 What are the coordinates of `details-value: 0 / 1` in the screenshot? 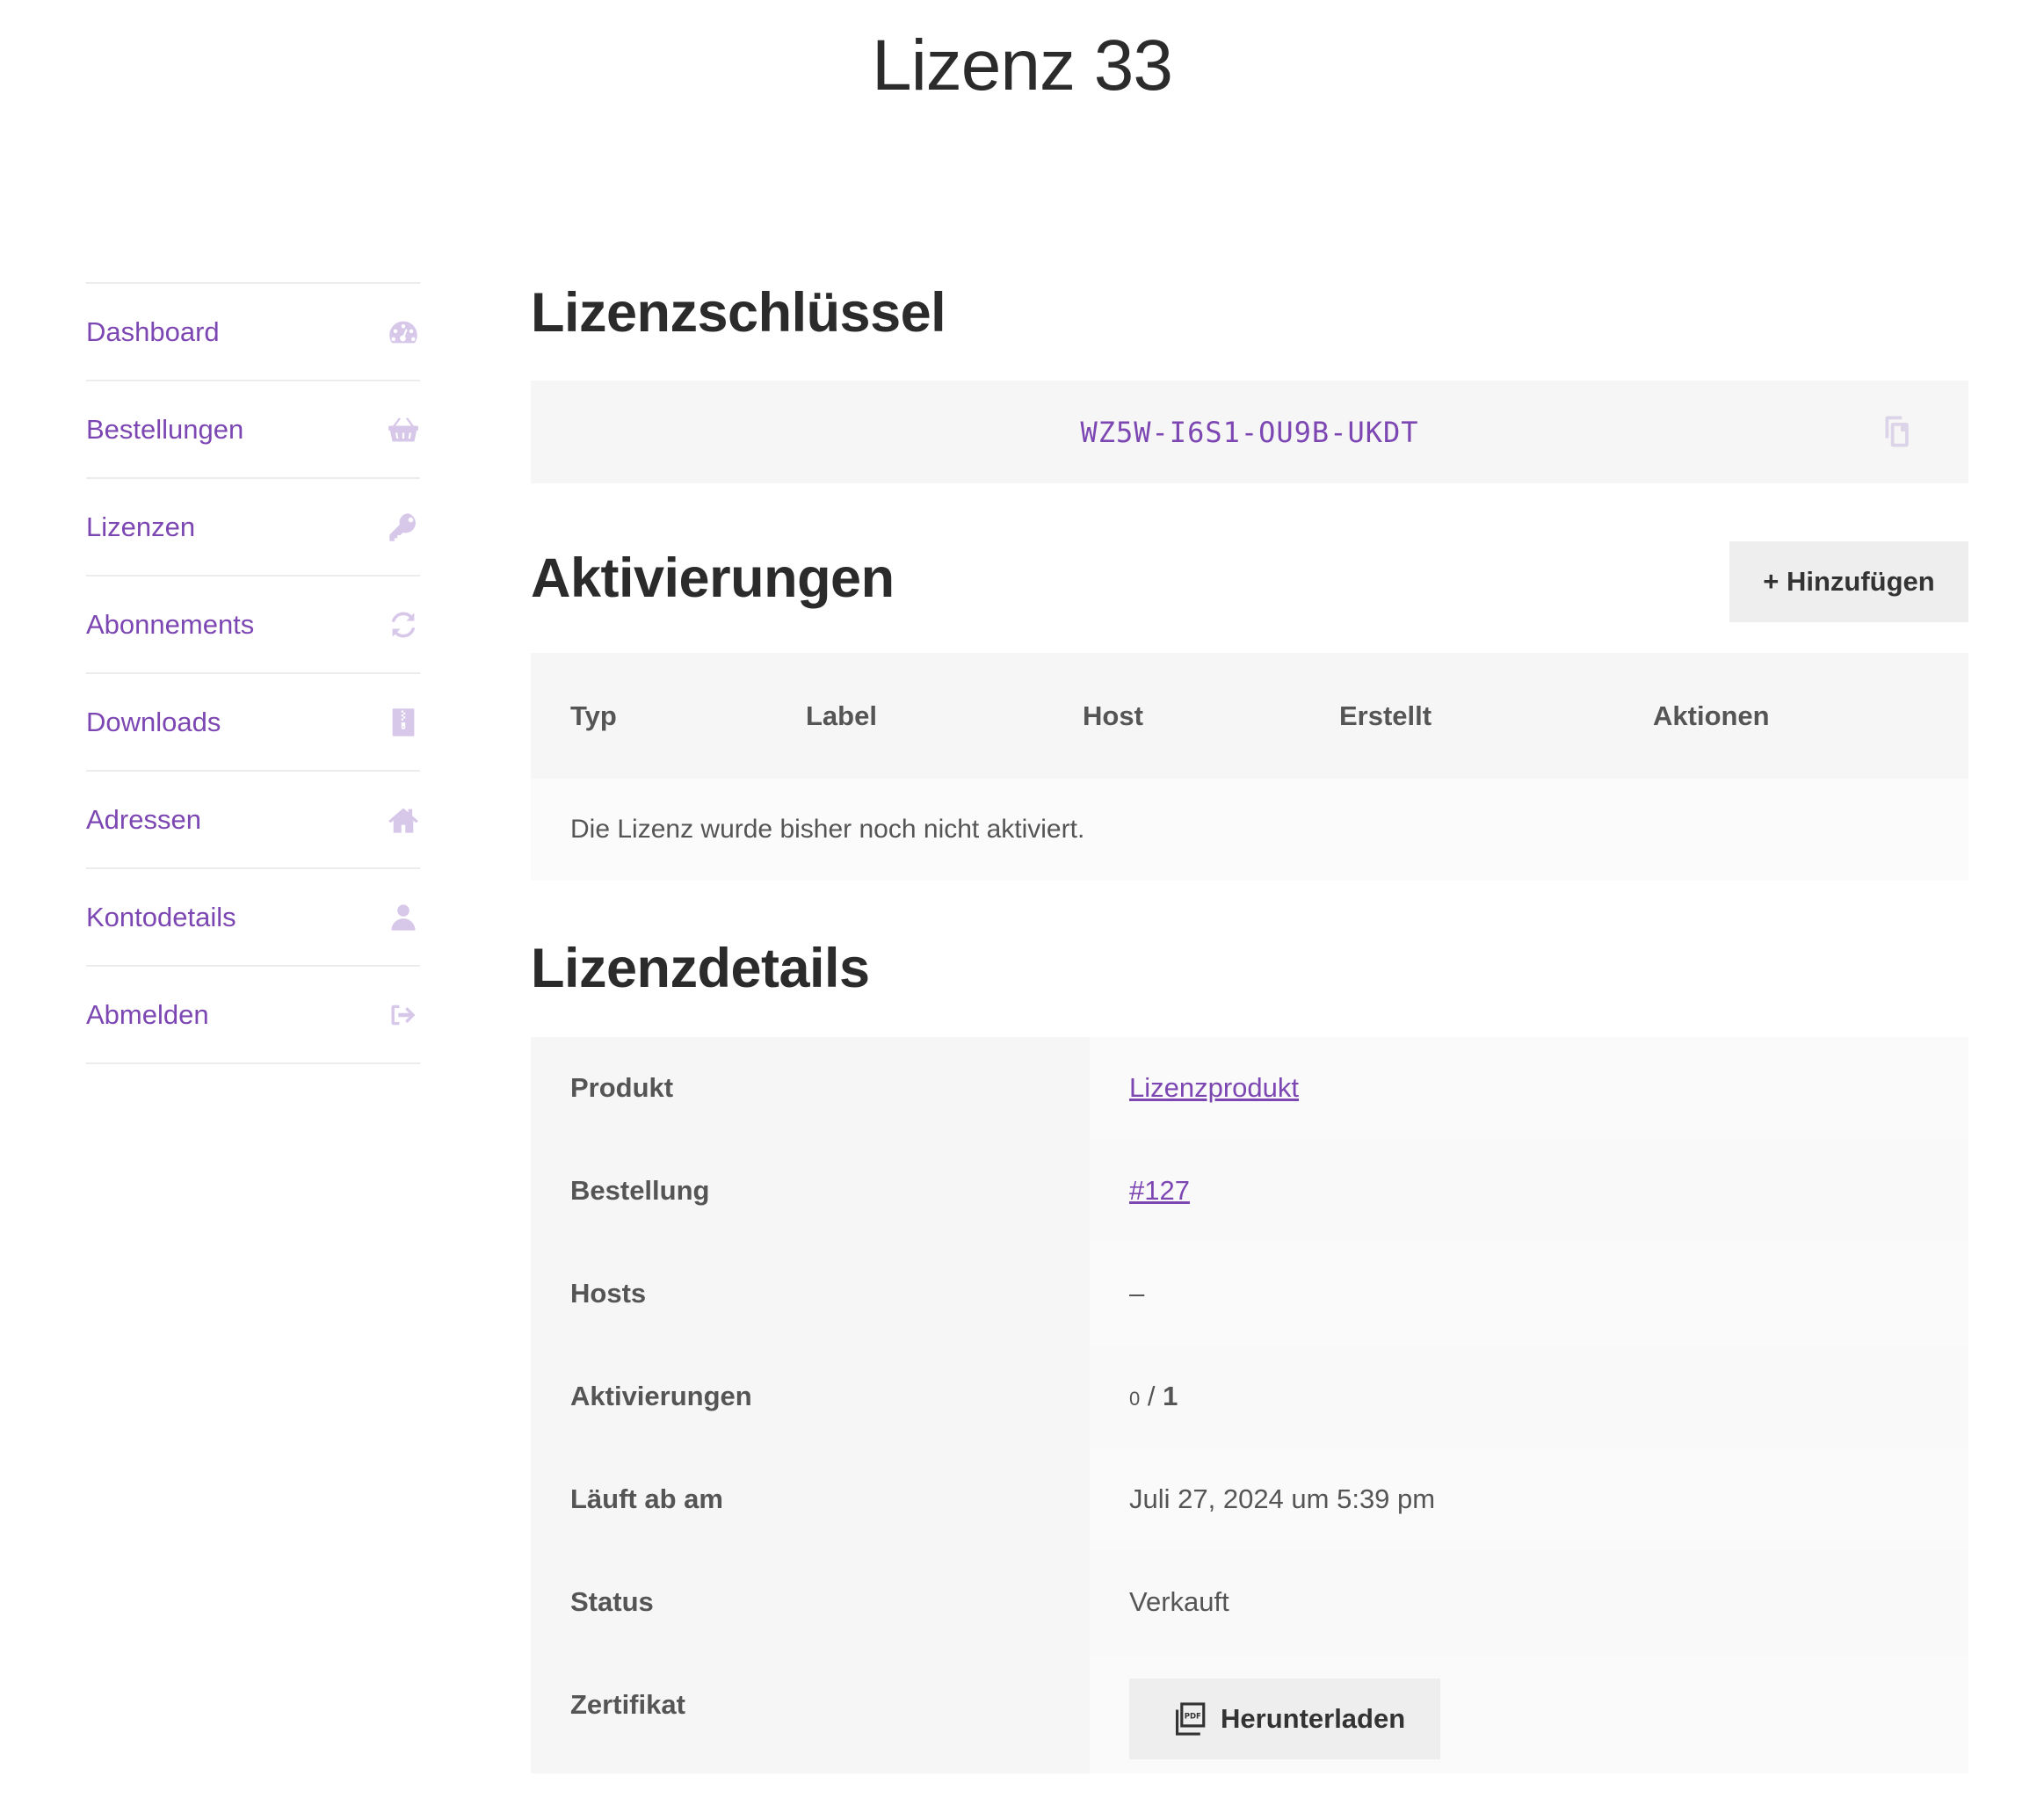 It's located at (1529, 1396).